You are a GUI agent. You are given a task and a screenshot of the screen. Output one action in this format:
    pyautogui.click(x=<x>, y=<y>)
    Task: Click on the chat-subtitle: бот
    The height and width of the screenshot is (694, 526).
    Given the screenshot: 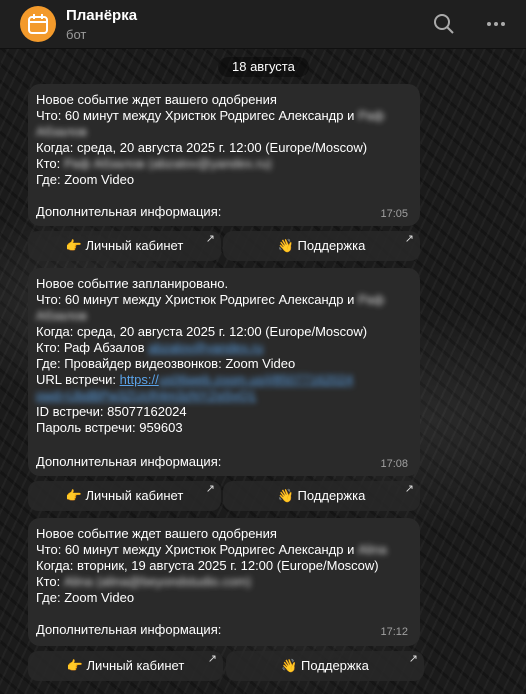 What is the action you would take?
    pyautogui.click(x=76, y=34)
    